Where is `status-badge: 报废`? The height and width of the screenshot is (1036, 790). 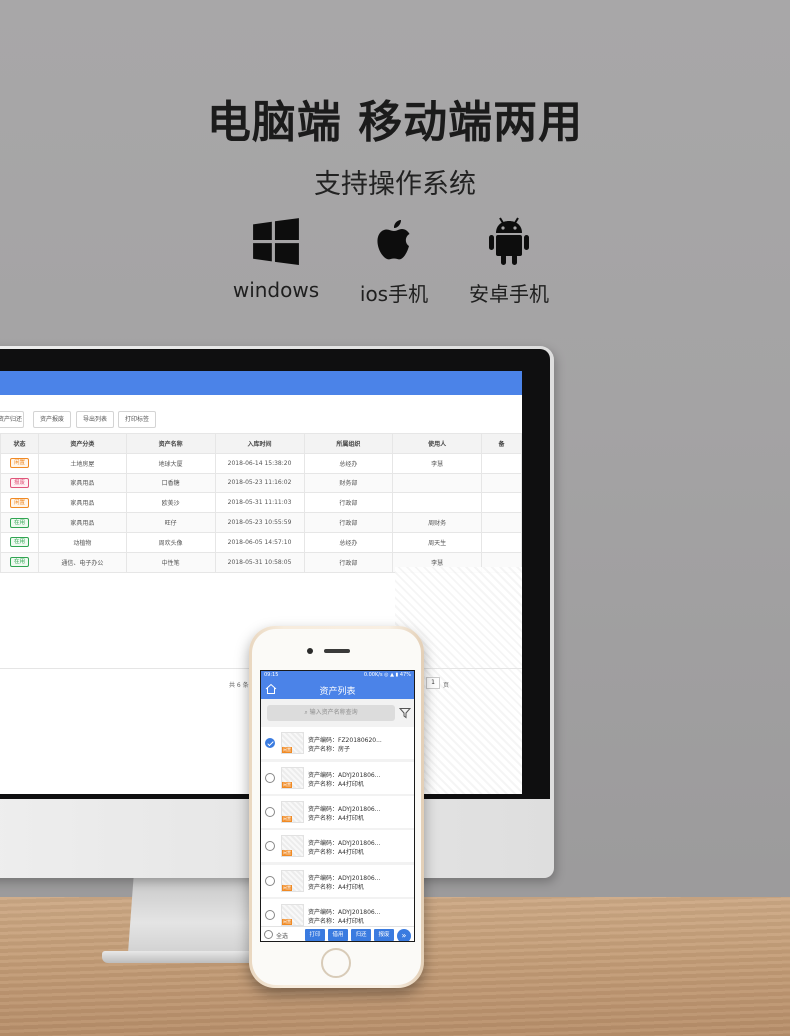
status-badge: 报废 is located at coordinates (19, 482).